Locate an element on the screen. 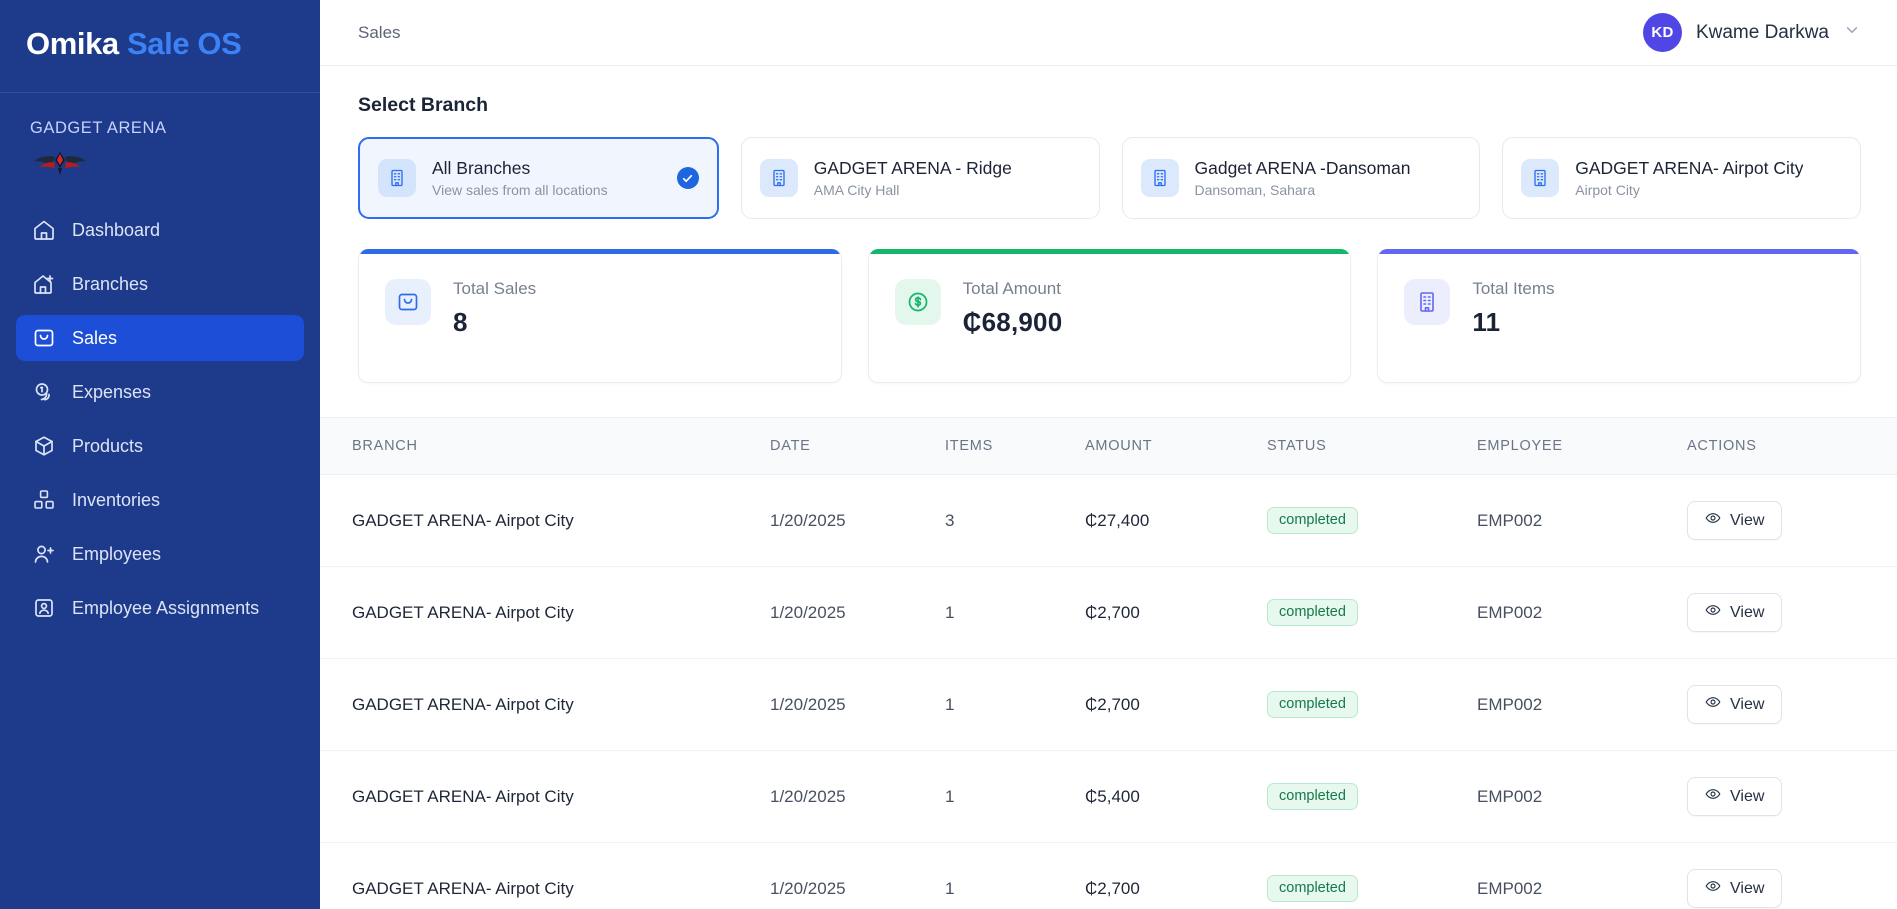  sidebar-item-expenses: Expenses is located at coordinates (160, 392).